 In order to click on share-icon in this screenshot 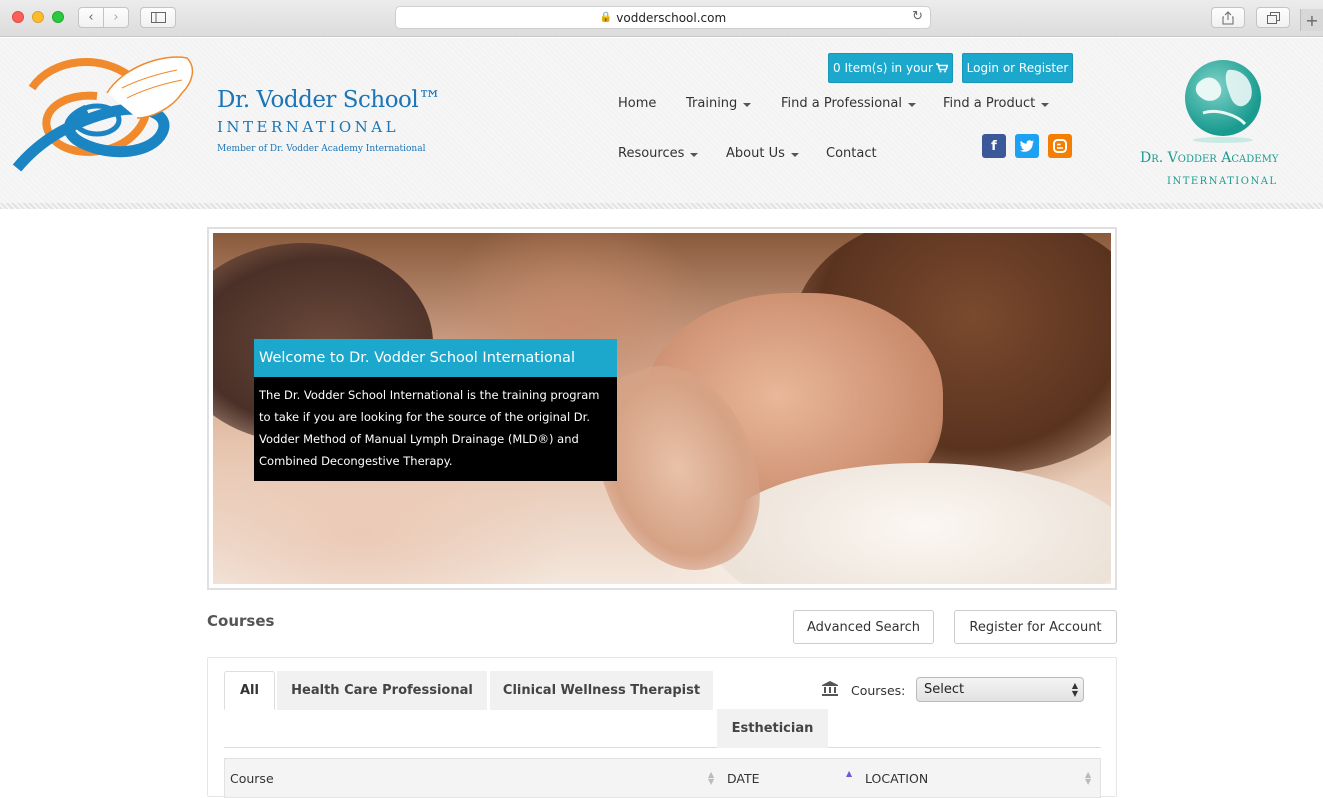, I will do `click(1228, 17)`.